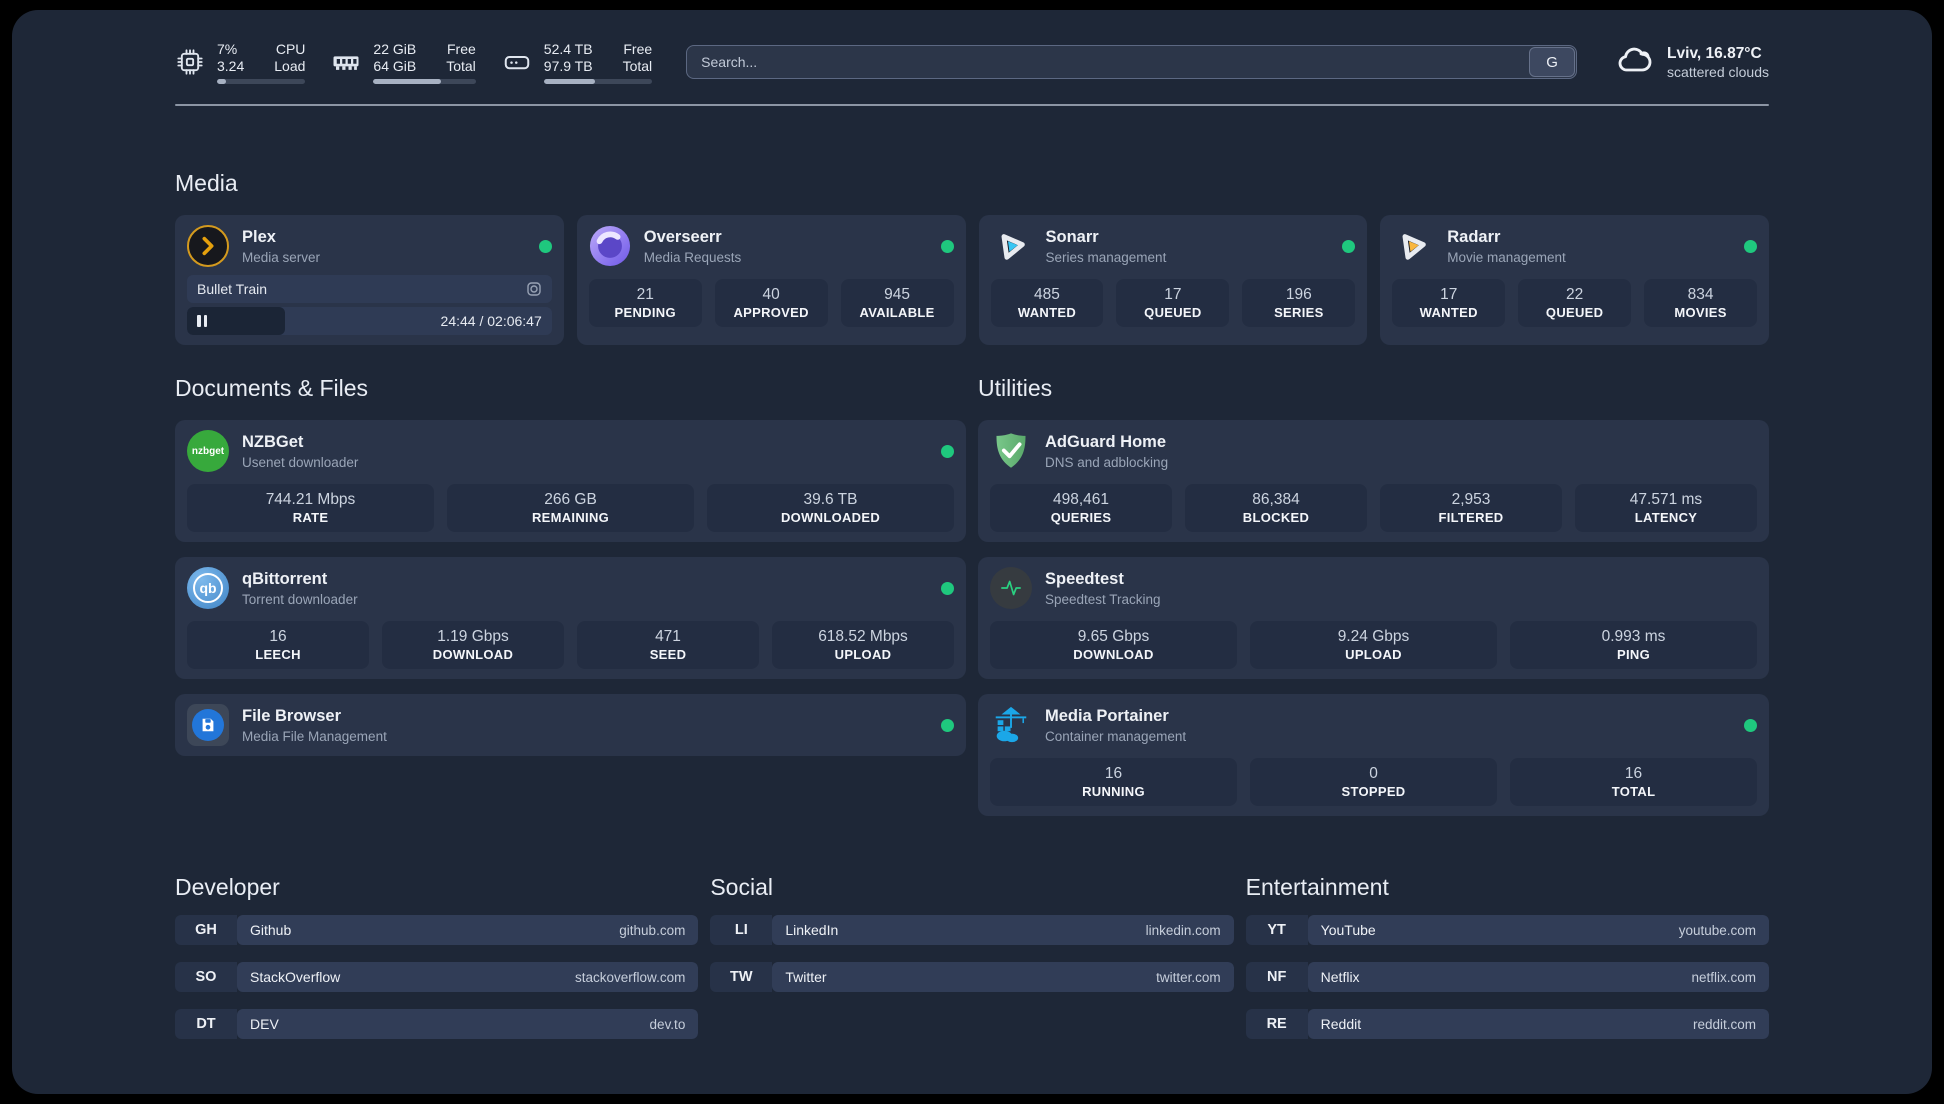 The width and height of the screenshot is (1944, 1104). I want to click on cpu-label: CPU, so click(290, 48).